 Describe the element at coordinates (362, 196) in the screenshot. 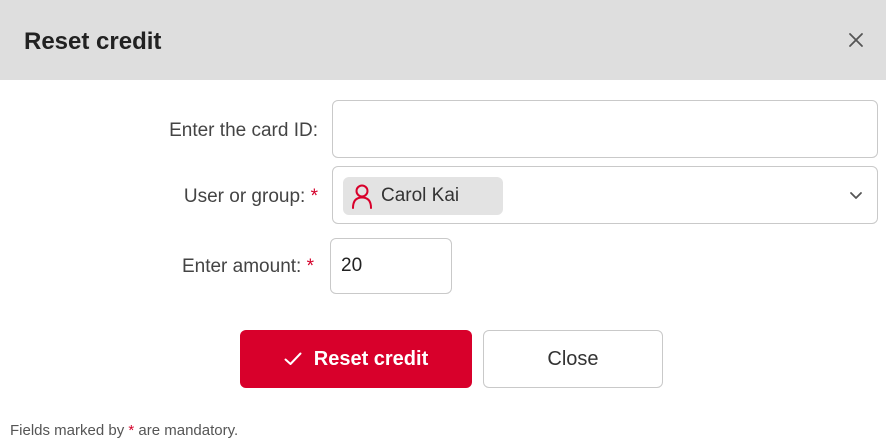

I see `user-icon` at that location.